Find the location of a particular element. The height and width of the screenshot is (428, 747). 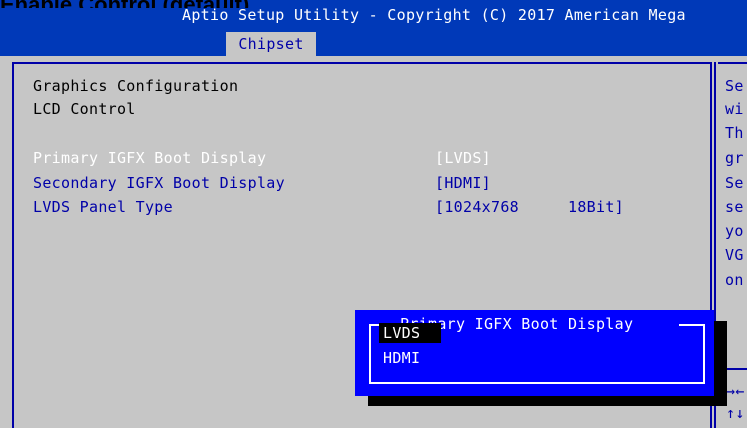

arrow-left-right-icon: →← is located at coordinates (735, 391).